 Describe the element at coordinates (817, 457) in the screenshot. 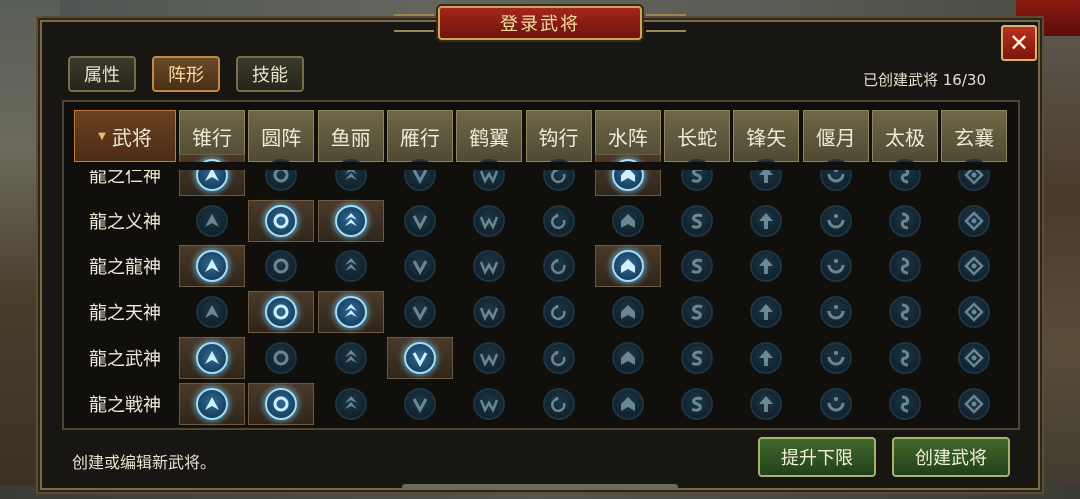

I see `raise-limit-button: 提升下限` at that location.